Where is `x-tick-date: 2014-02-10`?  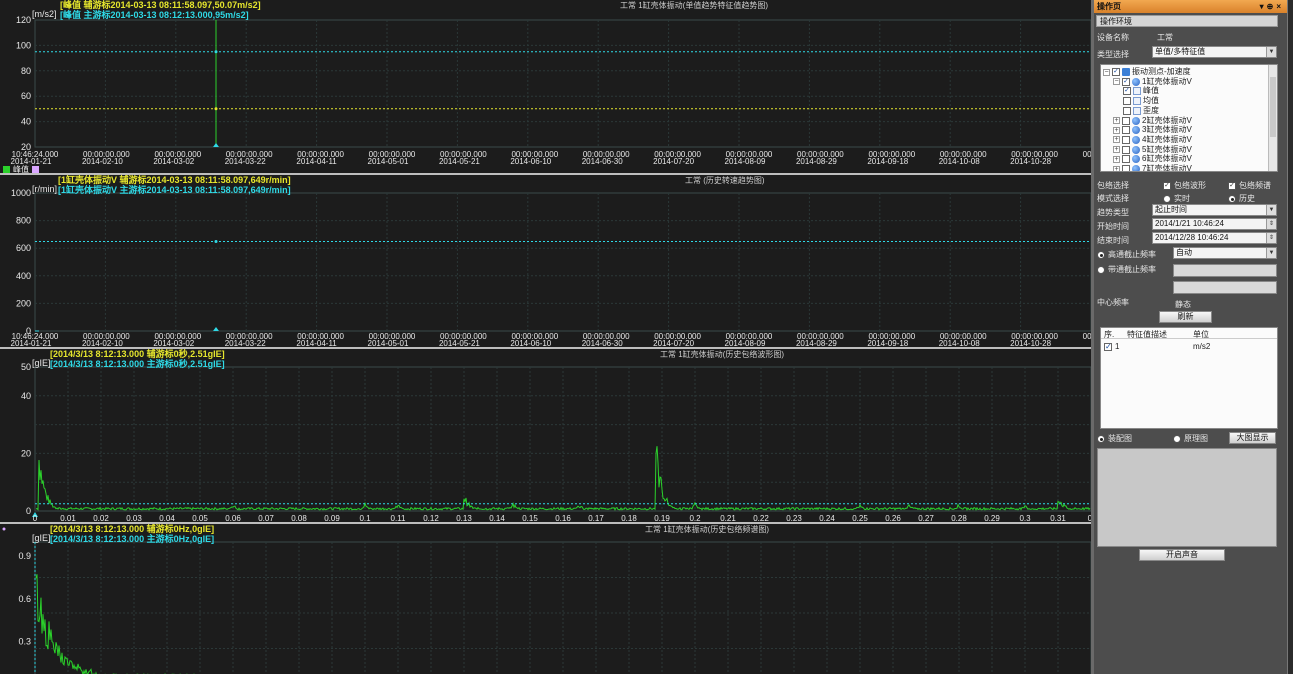
x-tick-date: 2014-02-10 is located at coordinates (102, 343).